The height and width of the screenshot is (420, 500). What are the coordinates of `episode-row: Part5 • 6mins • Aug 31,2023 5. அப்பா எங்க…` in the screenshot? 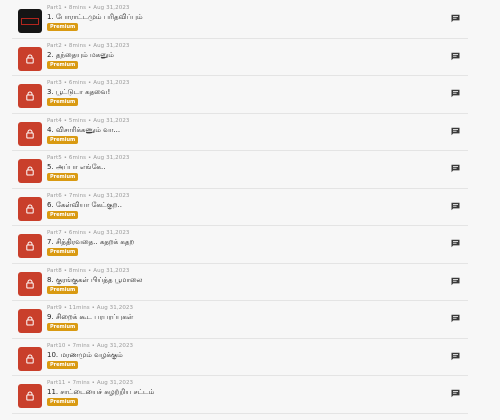 It's located at (240, 170).